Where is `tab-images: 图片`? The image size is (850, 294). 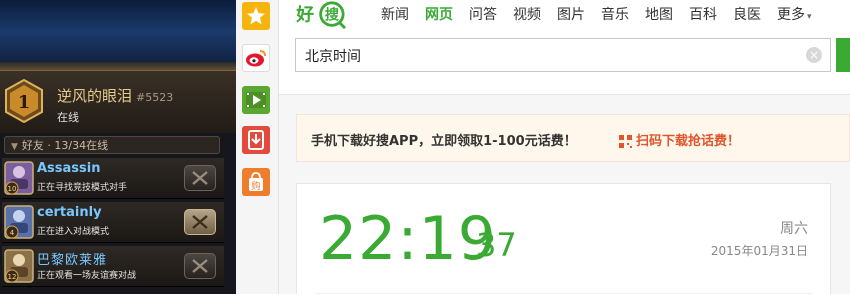 tab-images: 图片 is located at coordinates (571, 14).